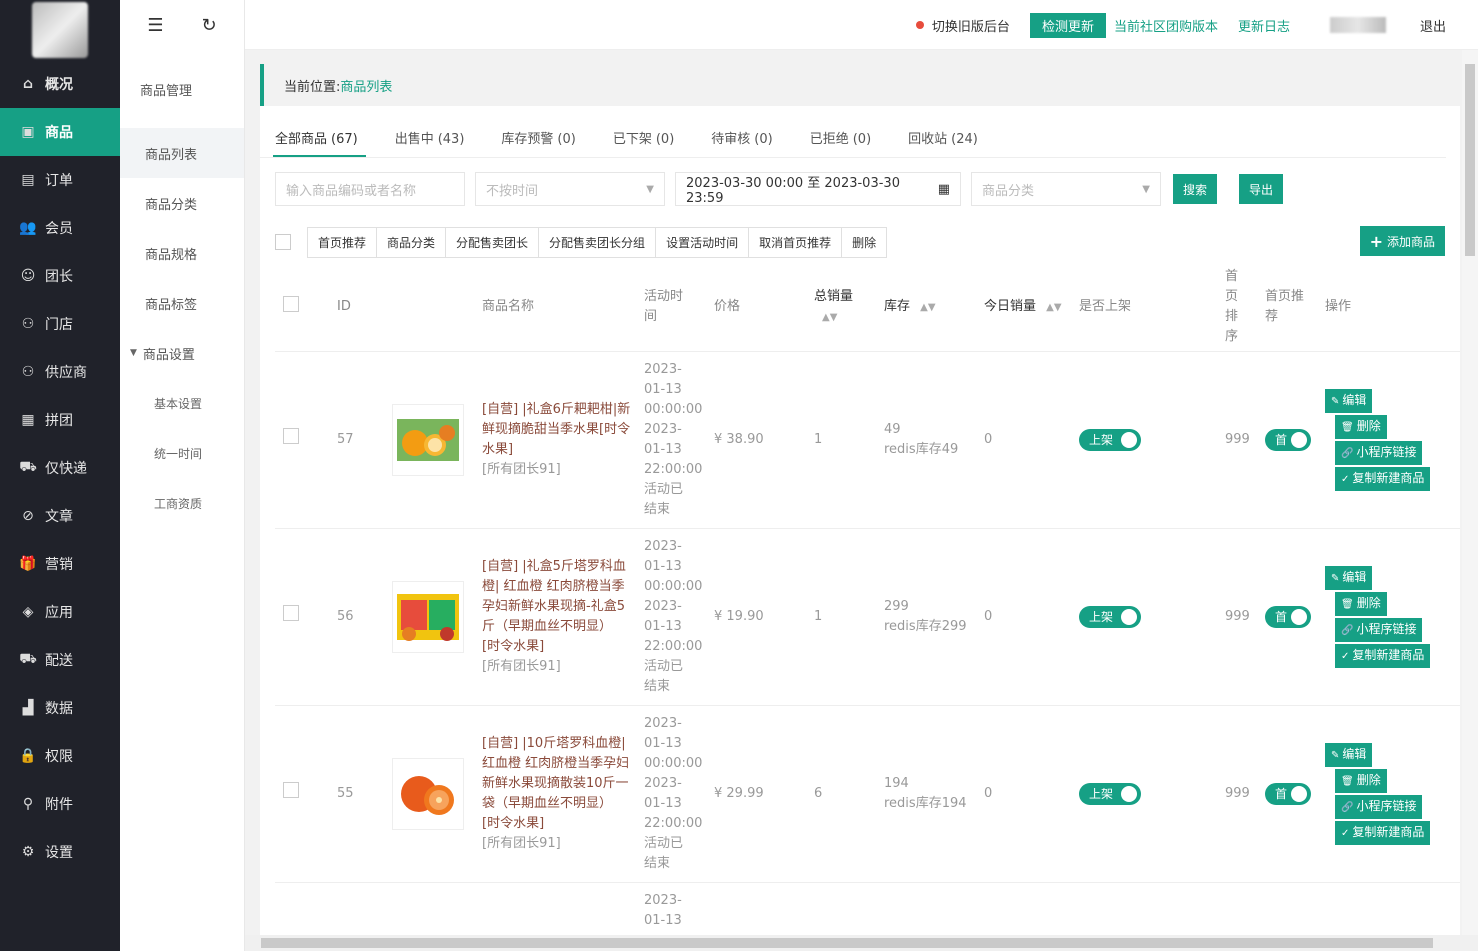 The width and height of the screenshot is (1478, 951). Describe the element at coordinates (60, 852) in the screenshot. I see `sidebar-item-17: ⚙ 设置` at that location.